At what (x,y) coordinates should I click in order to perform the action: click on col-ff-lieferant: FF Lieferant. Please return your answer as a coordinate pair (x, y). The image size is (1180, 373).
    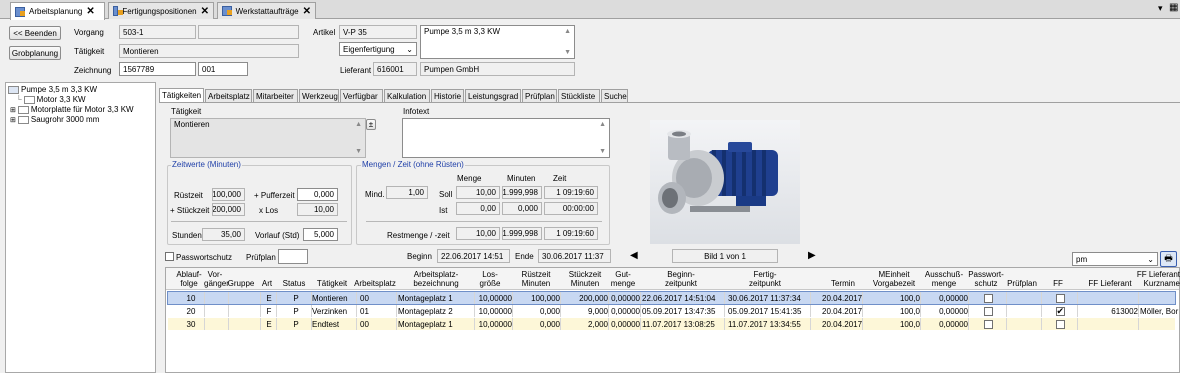
    Looking at the image, I should click on (1110, 283).